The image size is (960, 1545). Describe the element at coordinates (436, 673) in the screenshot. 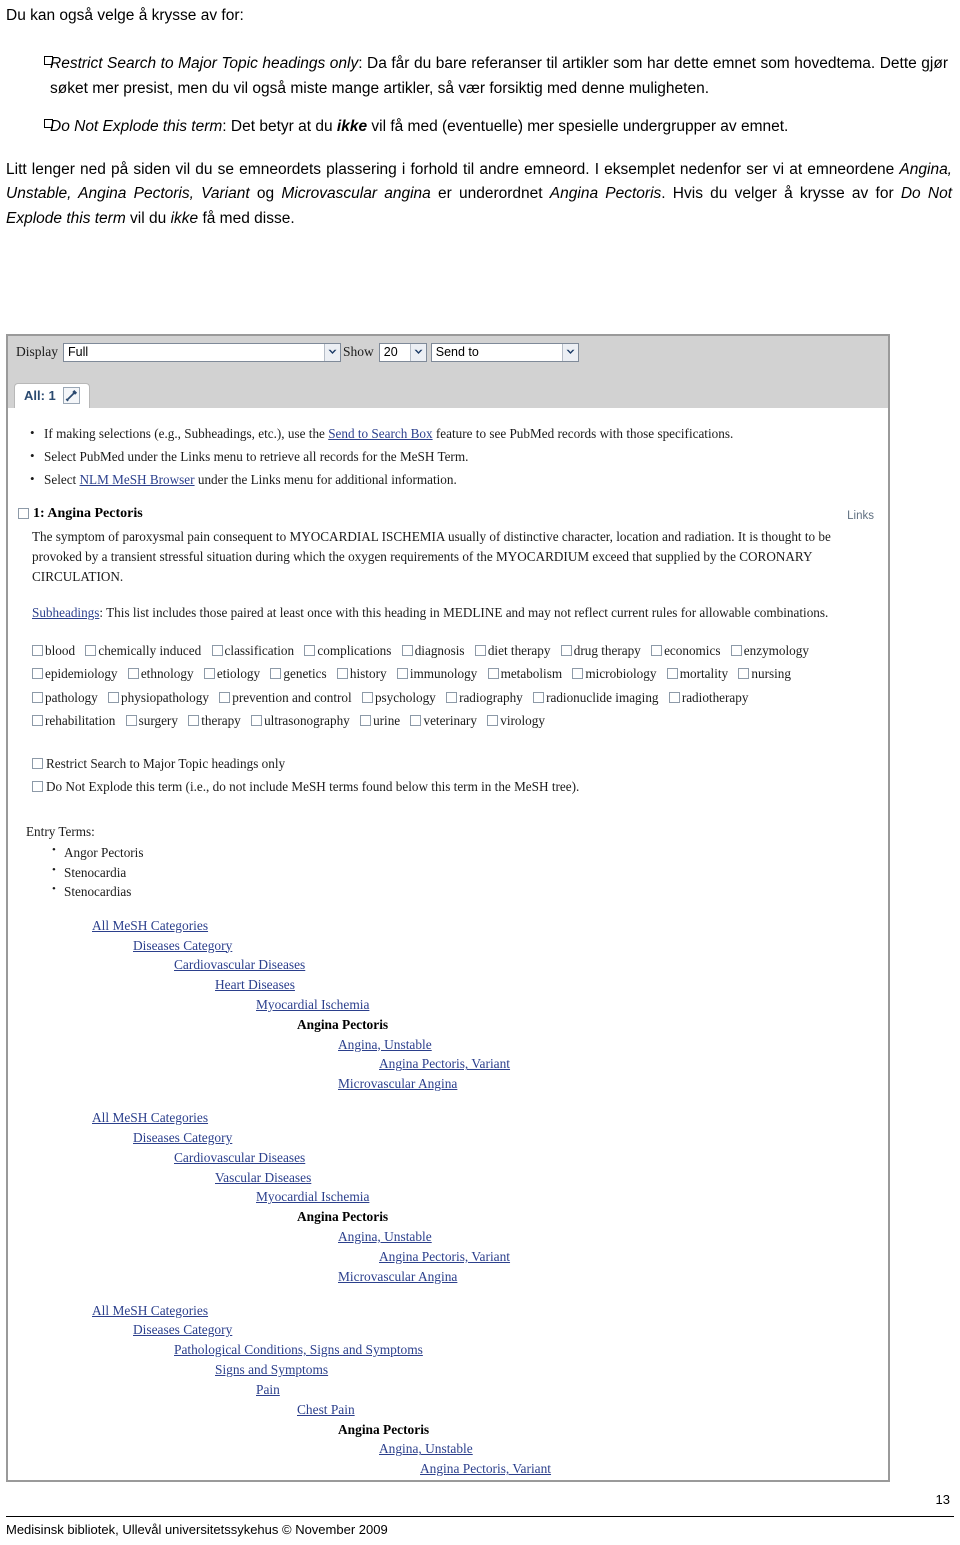

I see `subheading-option: immunology` at that location.